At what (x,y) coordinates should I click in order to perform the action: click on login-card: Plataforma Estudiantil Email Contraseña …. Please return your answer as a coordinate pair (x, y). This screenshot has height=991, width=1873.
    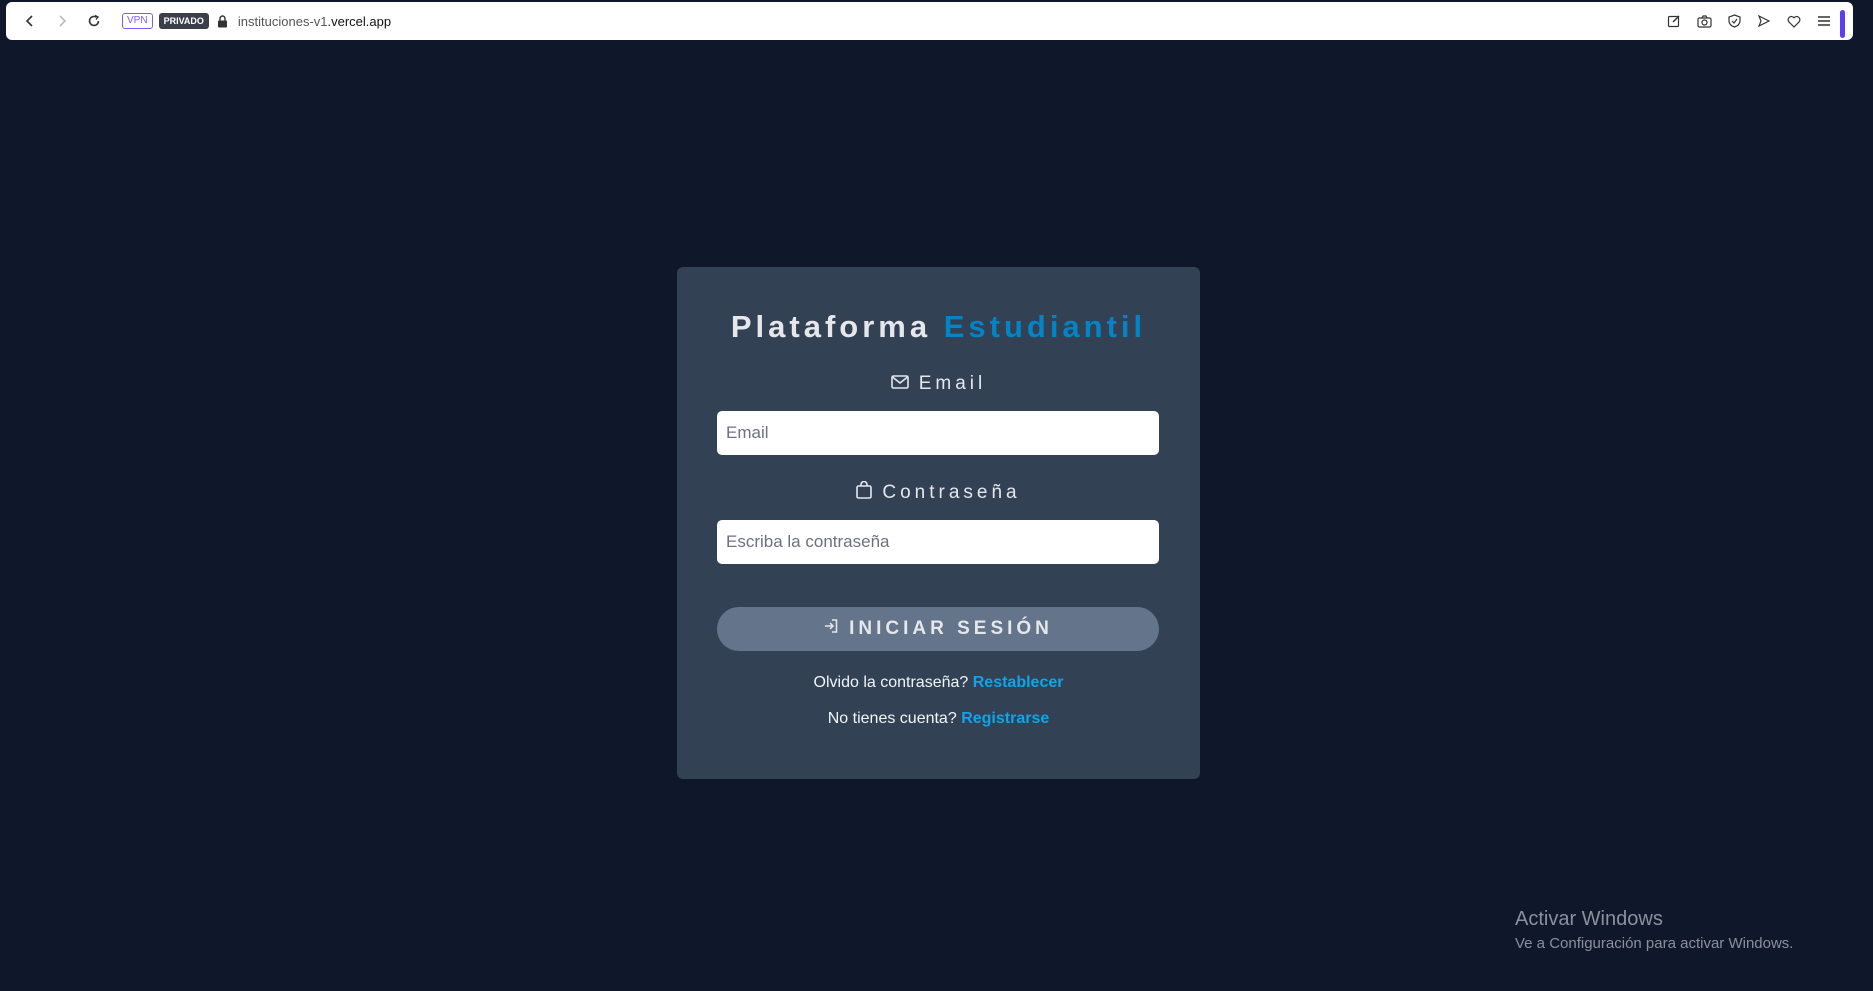
    Looking at the image, I should click on (938, 523).